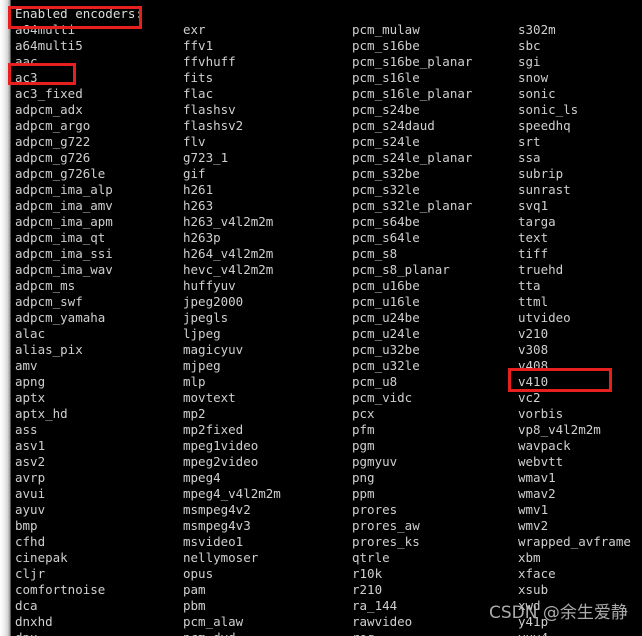  Describe the element at coordinates (49, 45) in the screenshot. I see `encoder-list-item: a64multi5` at that location.